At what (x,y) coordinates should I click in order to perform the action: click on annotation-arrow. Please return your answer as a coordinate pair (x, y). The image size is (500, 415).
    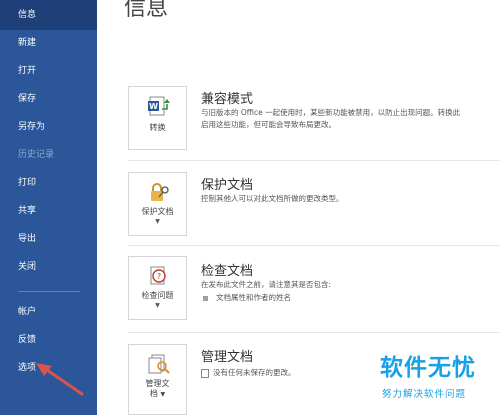
    Looking at the image, I should click on (60, 379).